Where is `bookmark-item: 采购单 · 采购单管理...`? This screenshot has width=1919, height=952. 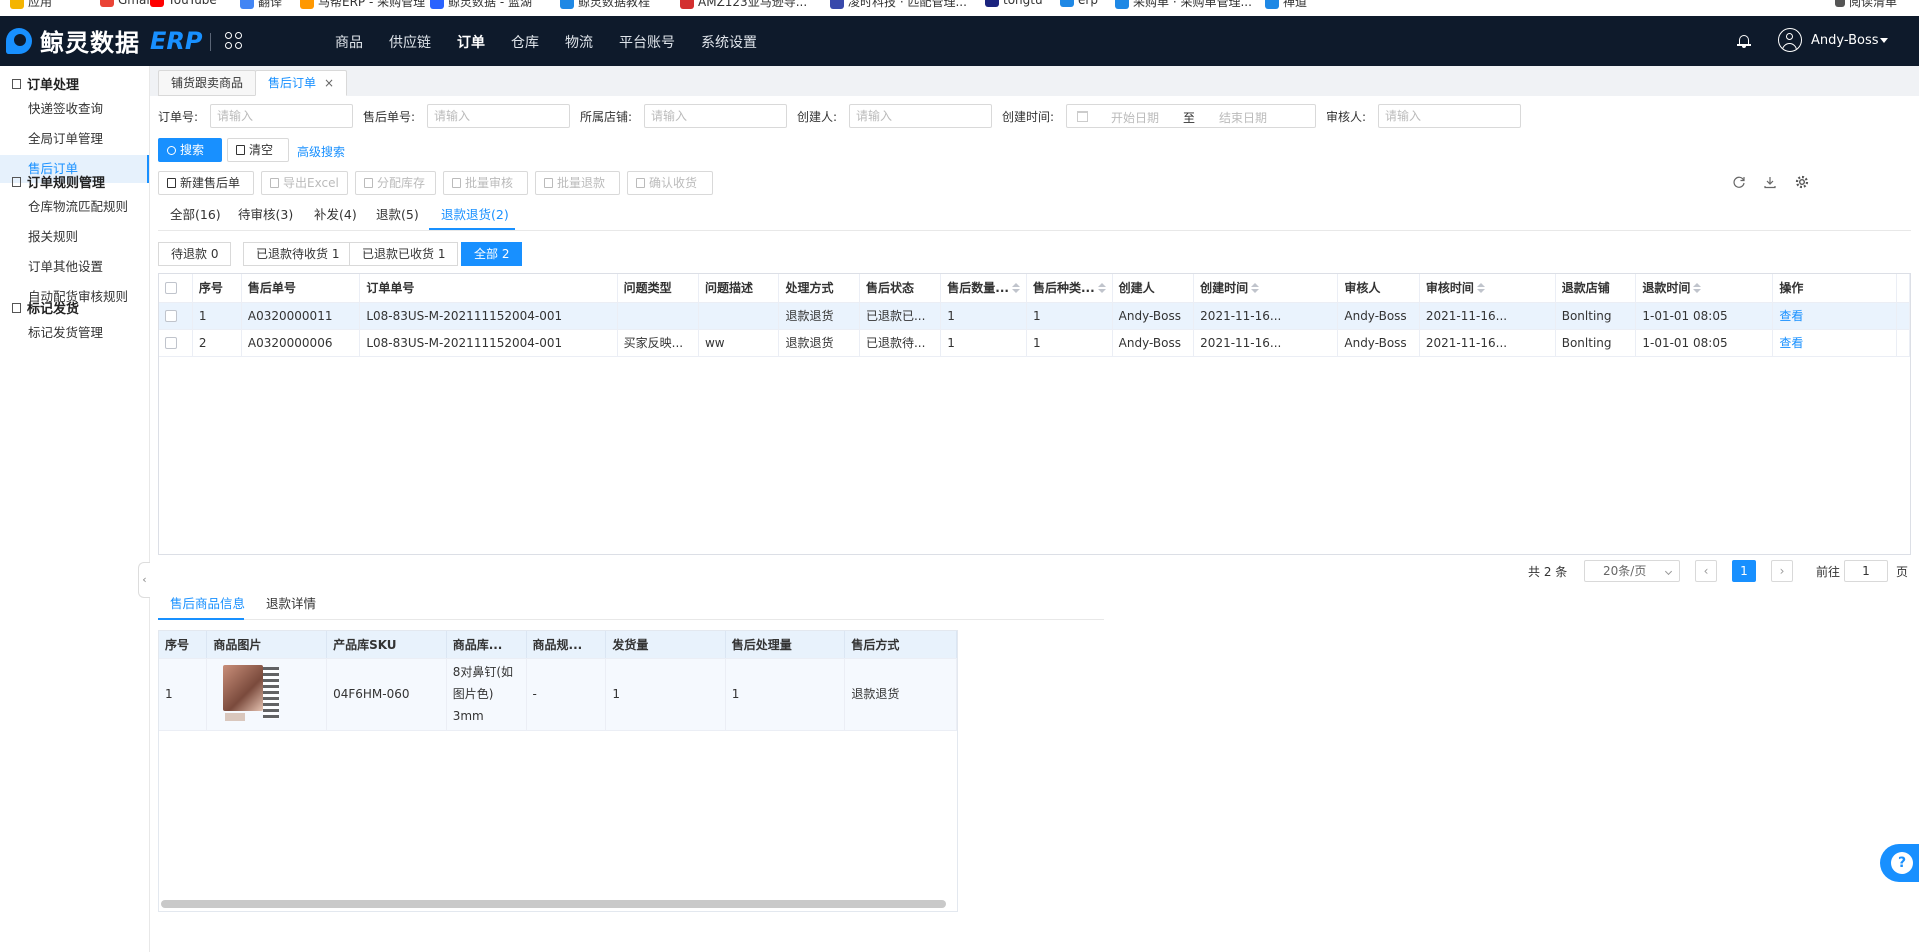
bookmark-item: 采购单 · 采购单管理... is located at coordinates (1183, 5).